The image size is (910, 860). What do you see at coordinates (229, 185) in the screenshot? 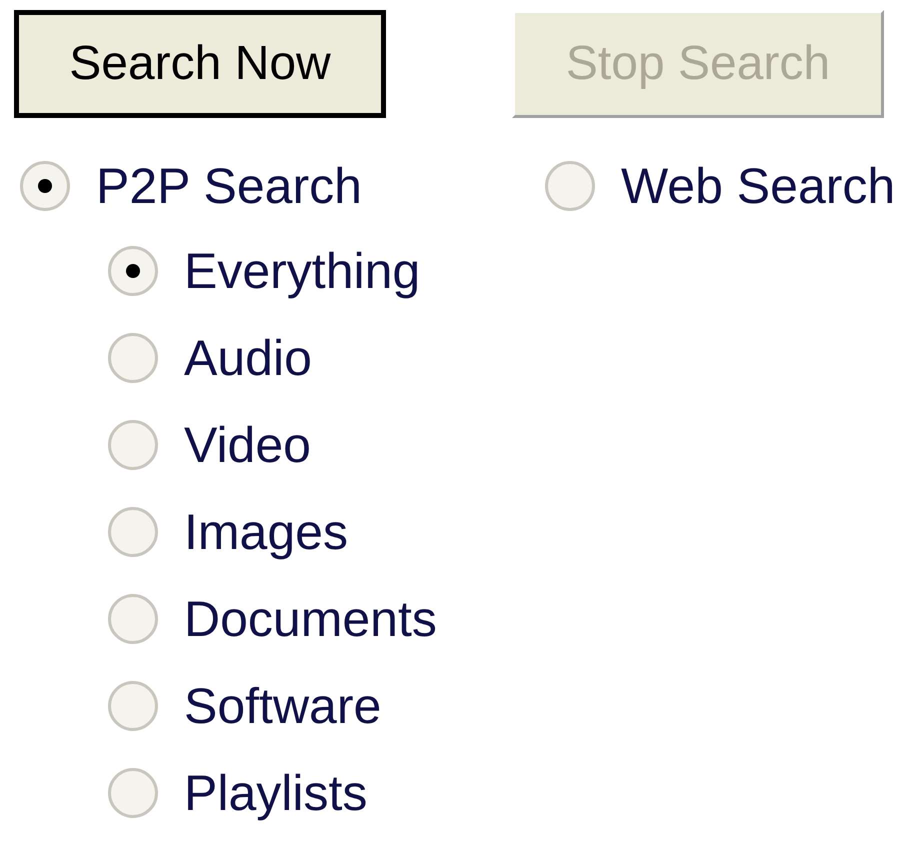
I see `radio-label: P2P Search` at bounding box center [229, 185].